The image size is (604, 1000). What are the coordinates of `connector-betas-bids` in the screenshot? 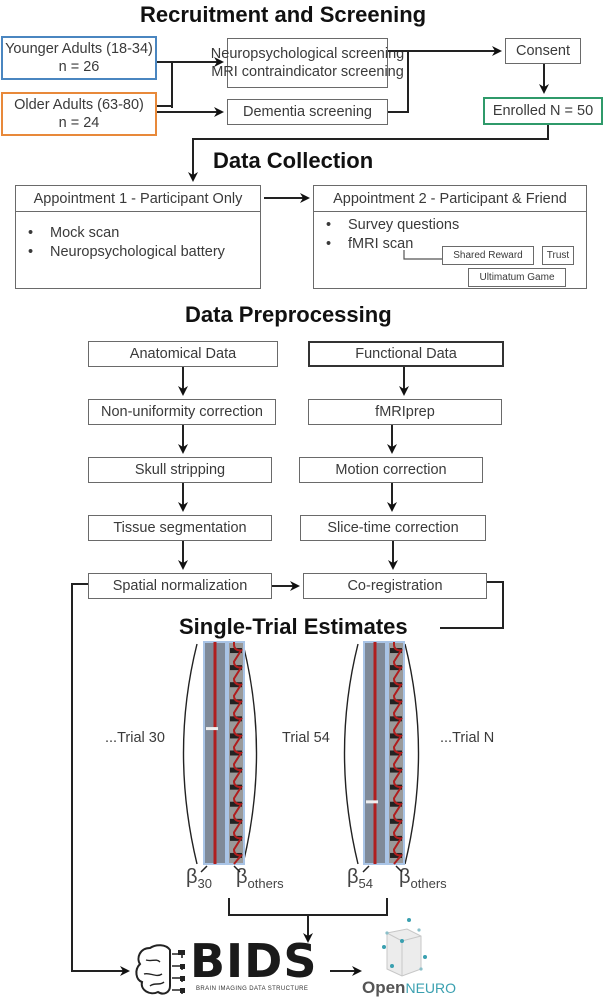 It's located at (308, 907).